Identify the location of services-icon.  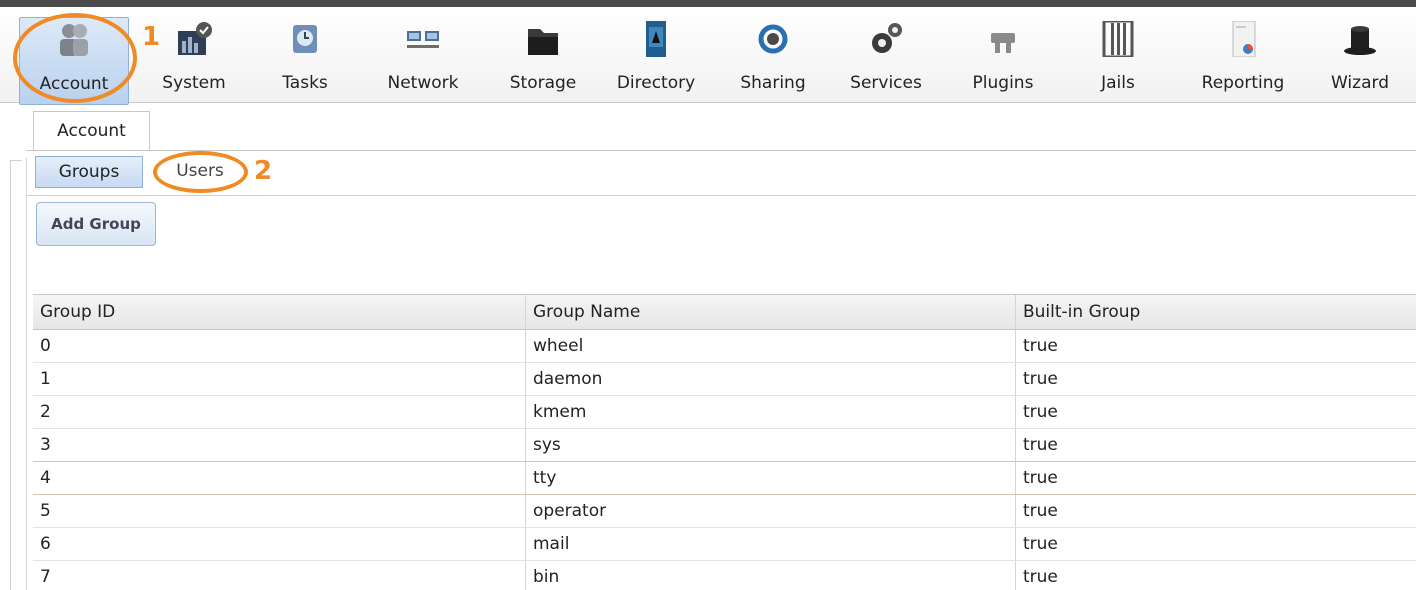
(887, 38).